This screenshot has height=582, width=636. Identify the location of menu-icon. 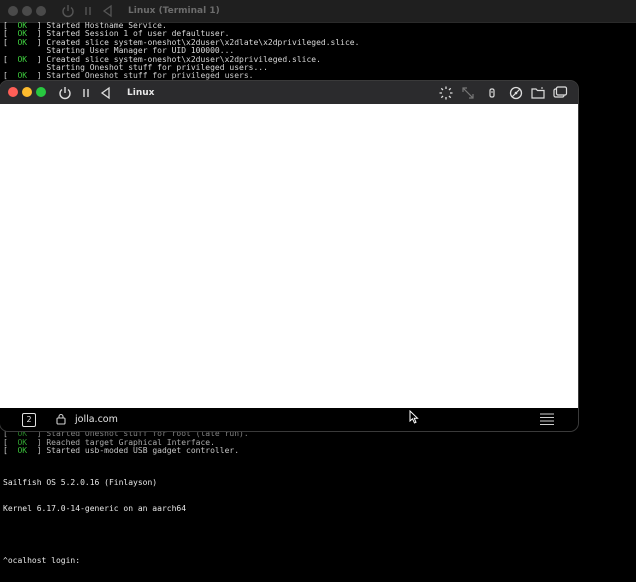
(547, 419).